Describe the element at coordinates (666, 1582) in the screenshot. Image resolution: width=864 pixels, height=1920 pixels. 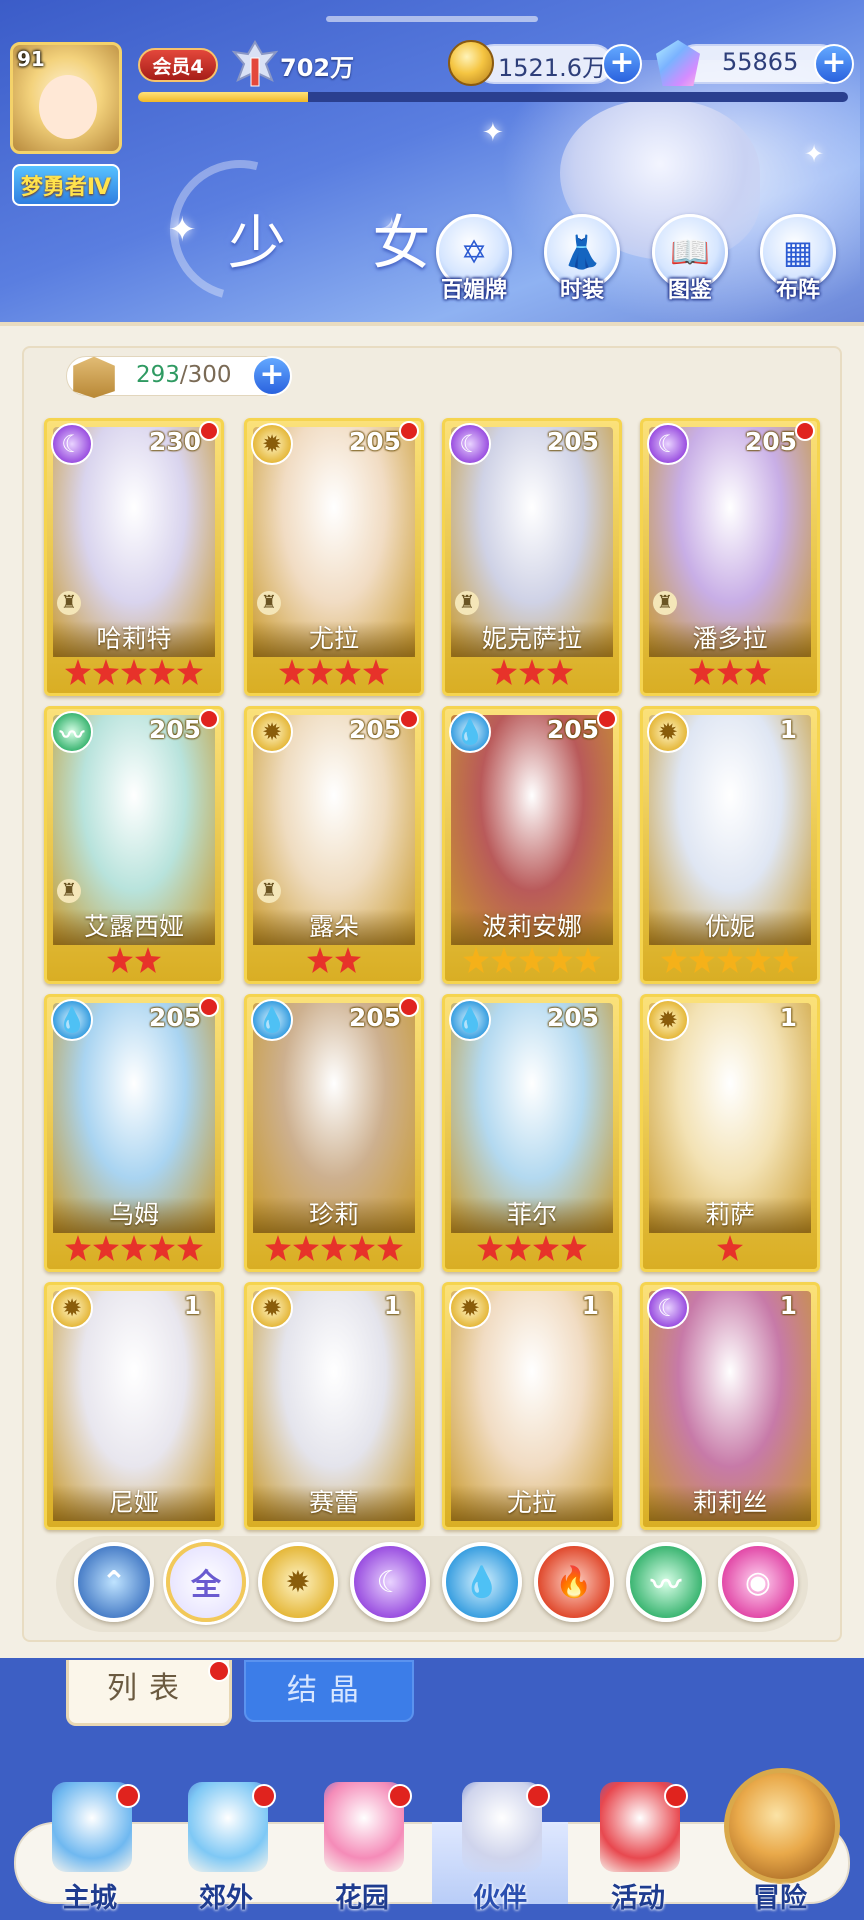
I see `filter-wind-button: 〰` at that location.